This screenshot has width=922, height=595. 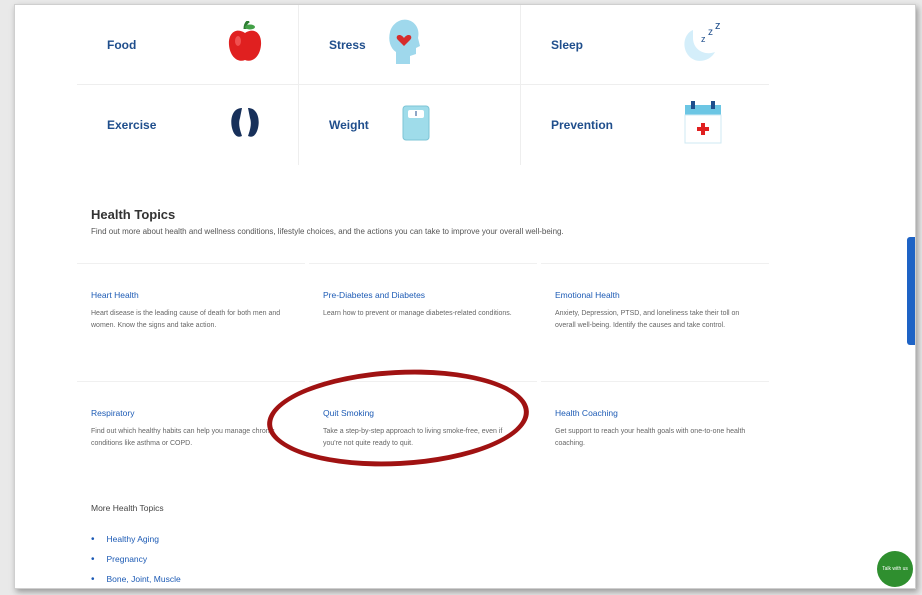 What do you see at coordinates (416, 125) in the screenshot?
I see `scale-icon` at bounding box center [416, 125].